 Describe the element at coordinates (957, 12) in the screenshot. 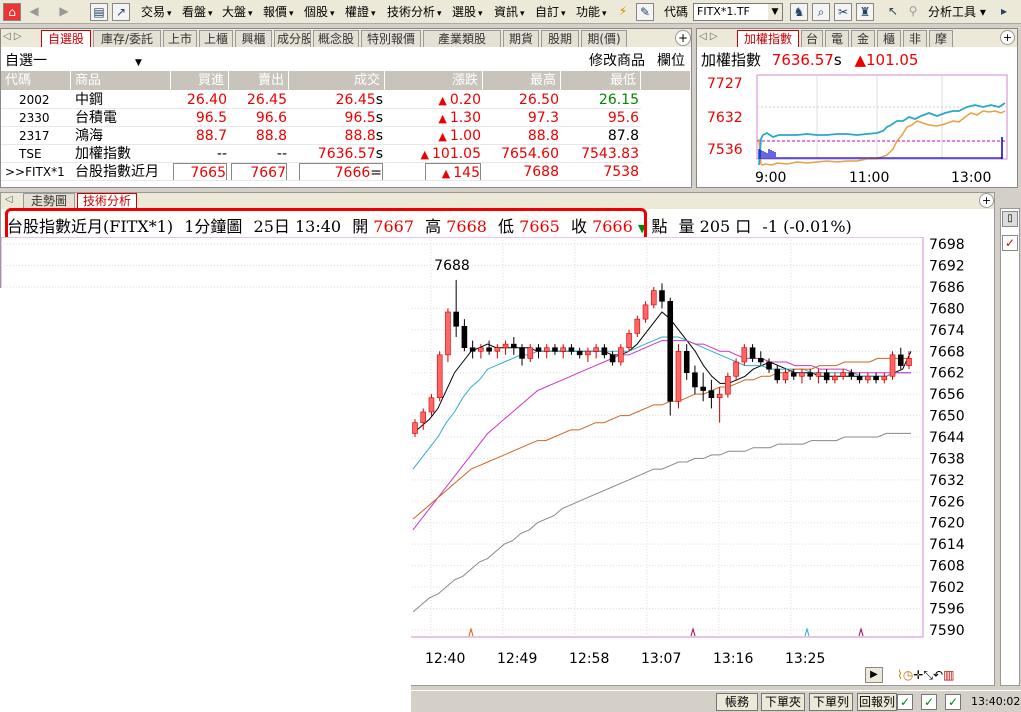

I see `analysis-tools-menu: 分析工具 ▾` at that location.